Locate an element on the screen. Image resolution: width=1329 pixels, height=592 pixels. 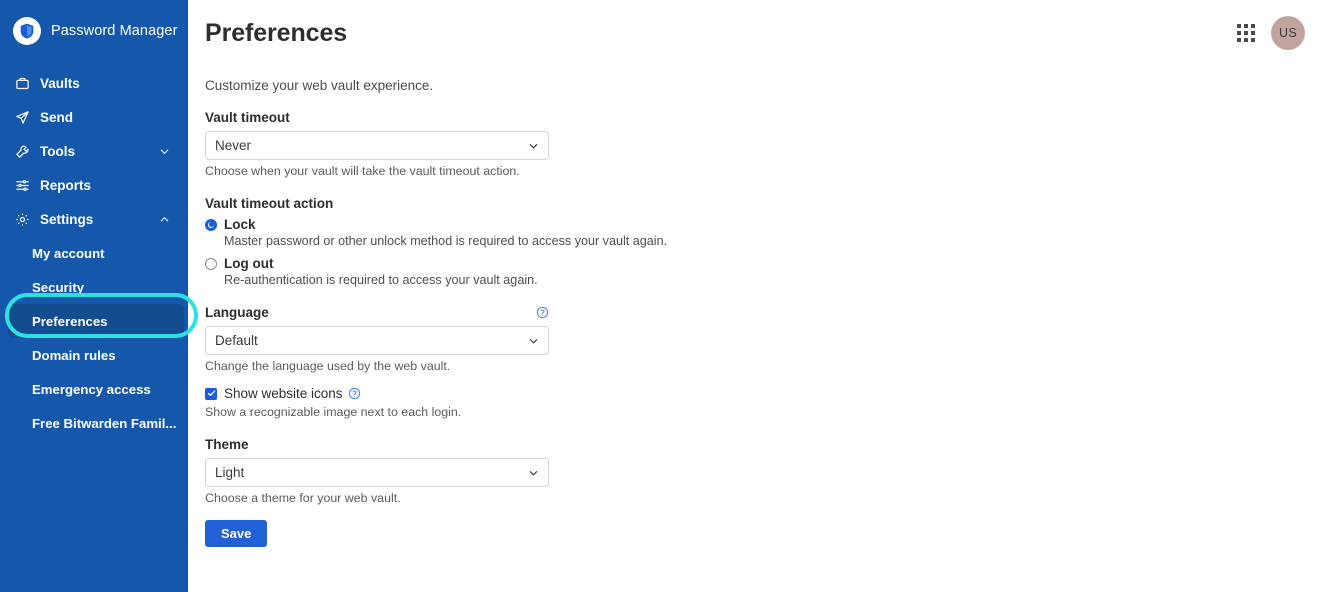
vault-timeout-action-label: Vault timeout action is located at coordinates (269, 203).